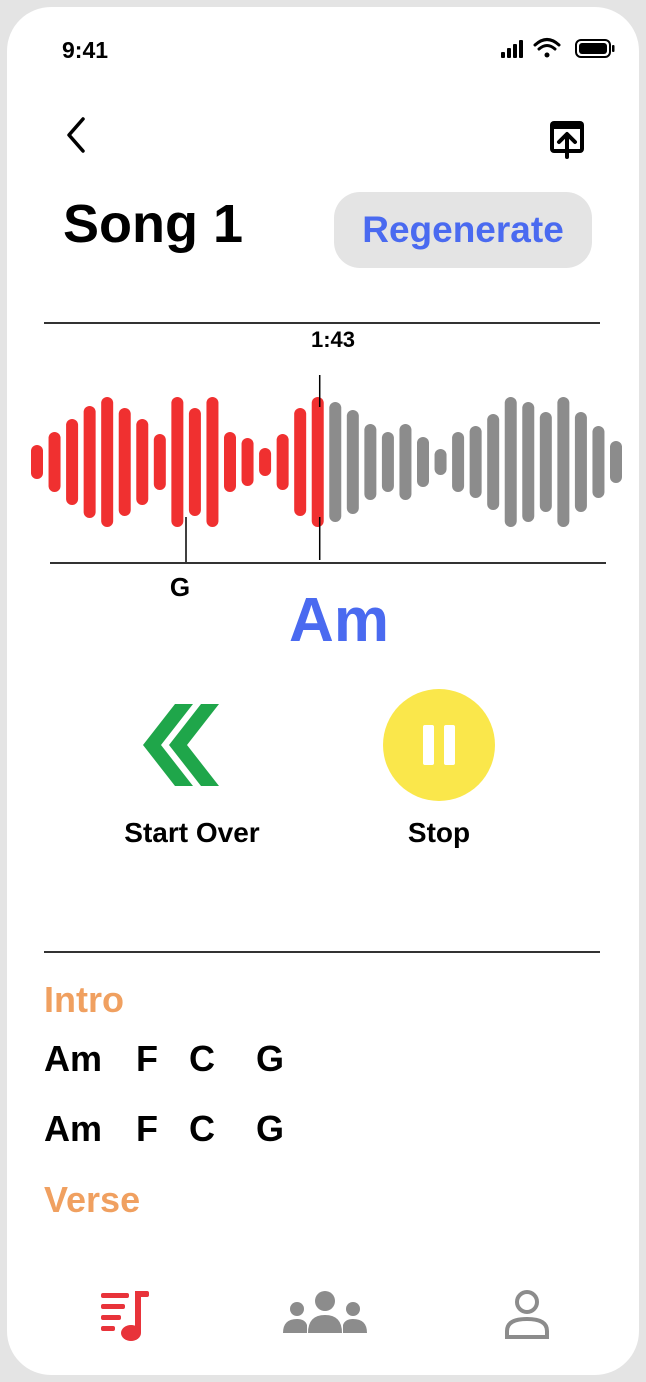 The image size is (646, 1382). I want to click on song-chords-icon, so click(126, 1315).